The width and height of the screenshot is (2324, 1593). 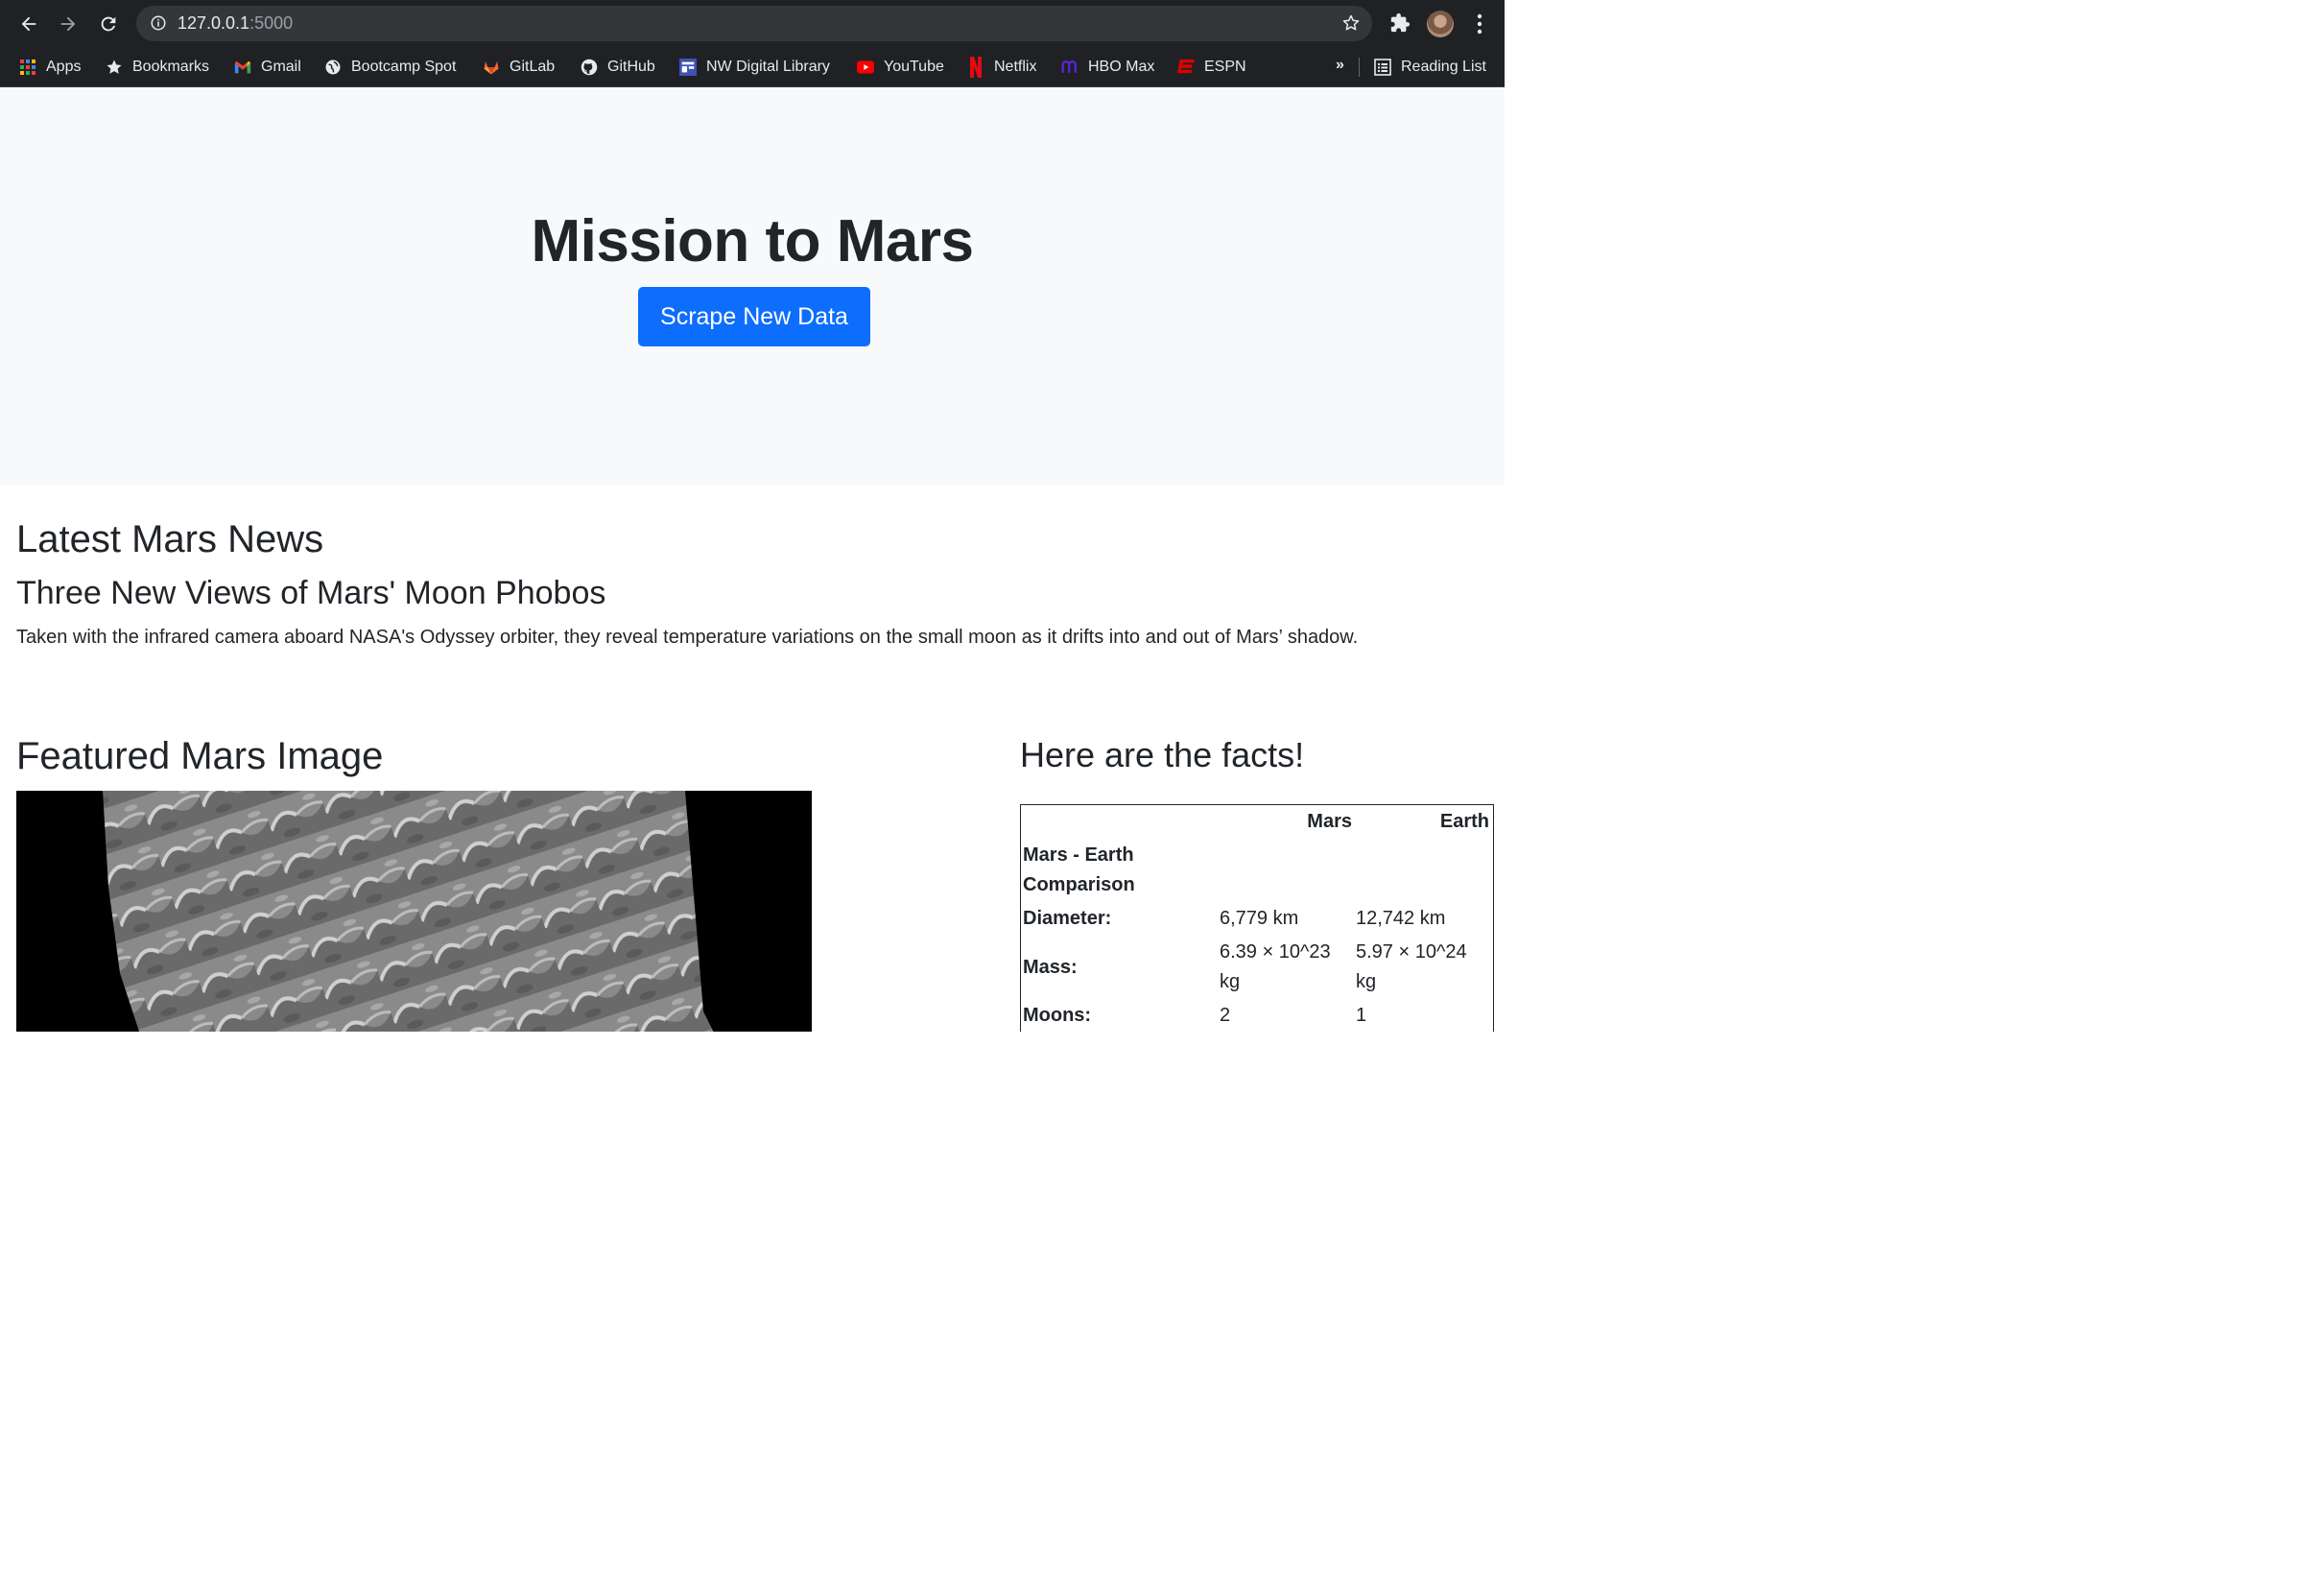 I want to click on bookmark-label: ESPN, so click(x=1225, y=67).